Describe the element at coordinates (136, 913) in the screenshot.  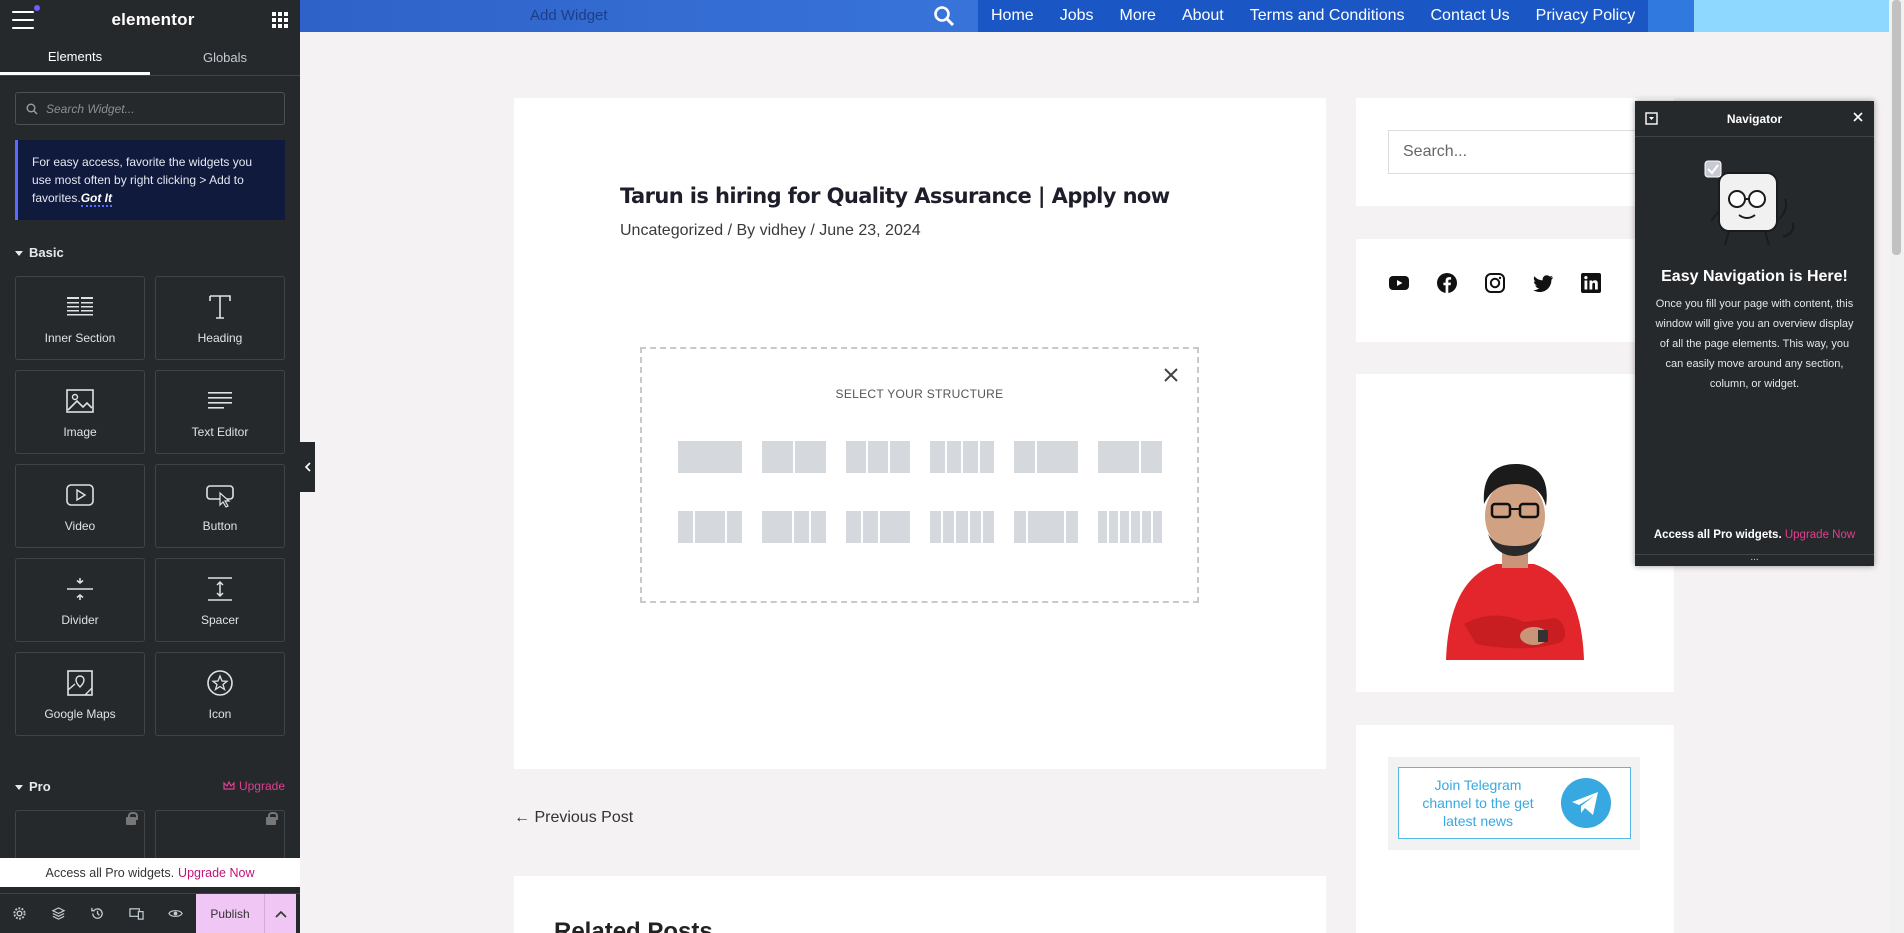
I see `responsive-mode-button` at that location.